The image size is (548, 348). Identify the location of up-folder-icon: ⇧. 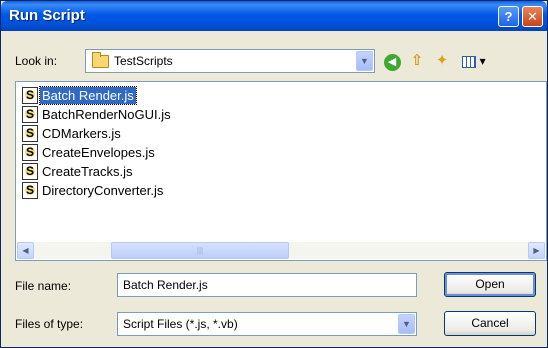
(417, 60).